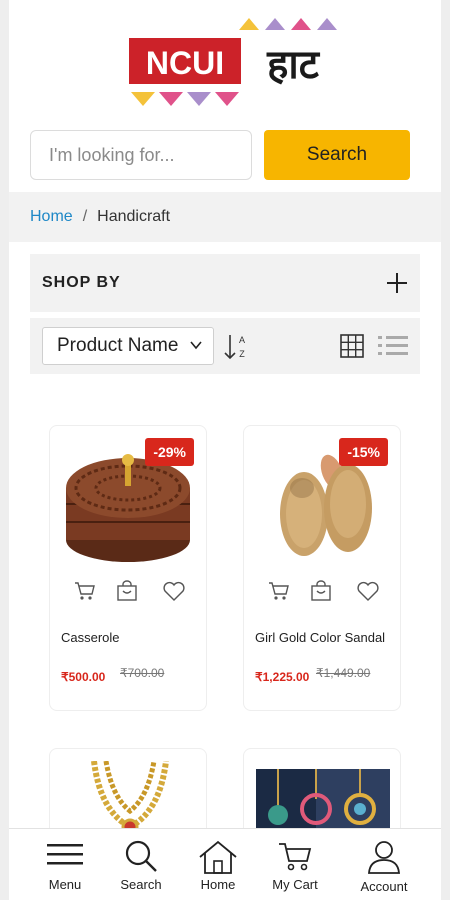 The image size is (450, 900). I want to click on list-view-icon, so click(393, 346).